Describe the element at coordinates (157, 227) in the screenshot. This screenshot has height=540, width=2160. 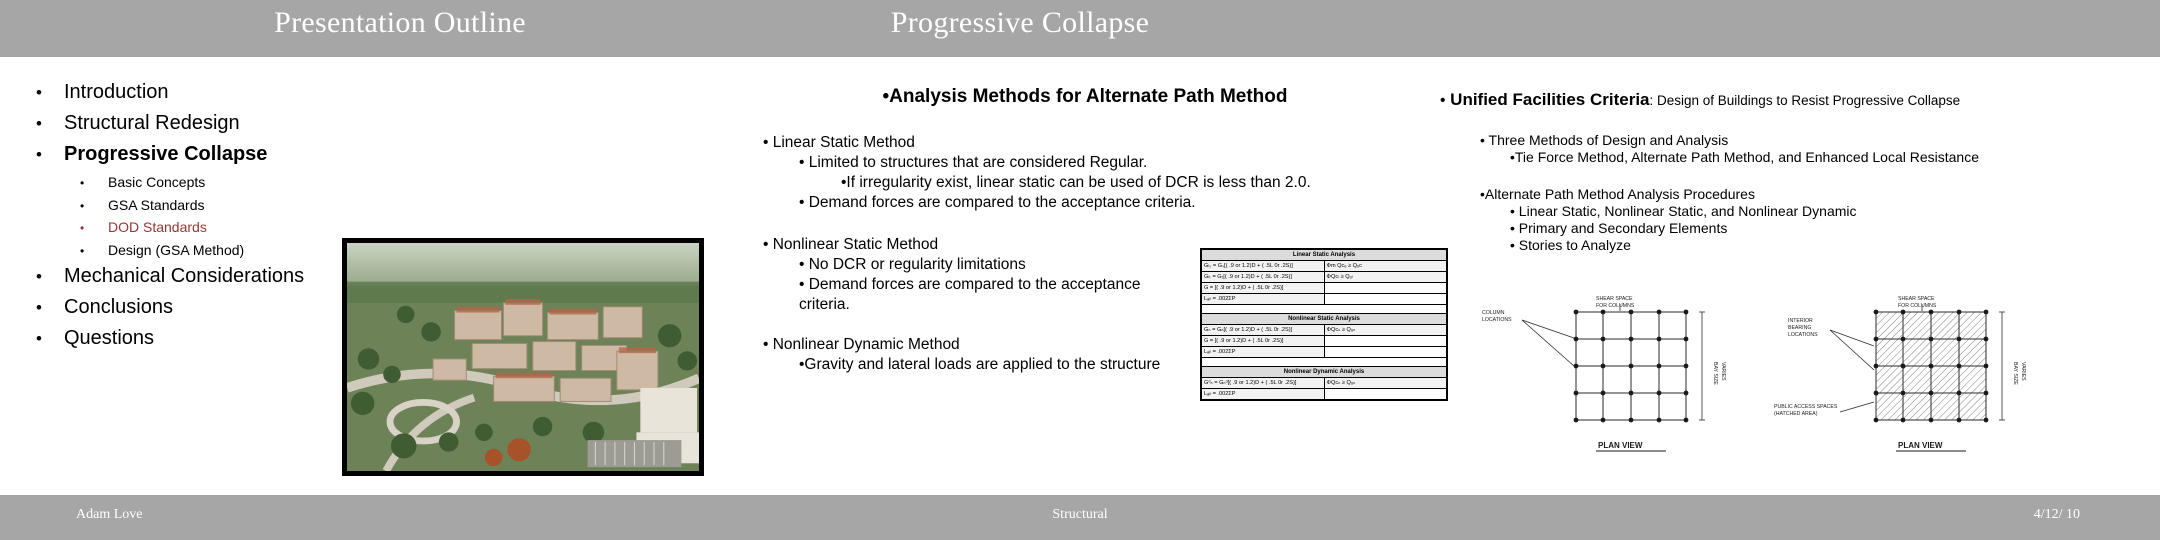
I see `outline-subitem-label: DOD Standards` at that location.